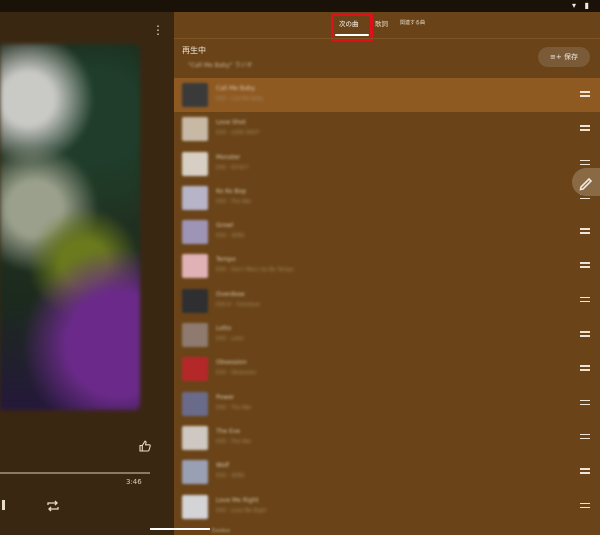  What do you see at coordinates (387, 507) in the screenshot?
I see `queue-row: Love Me Right EXO · Love Me Right` at bounding box center [387, 507].